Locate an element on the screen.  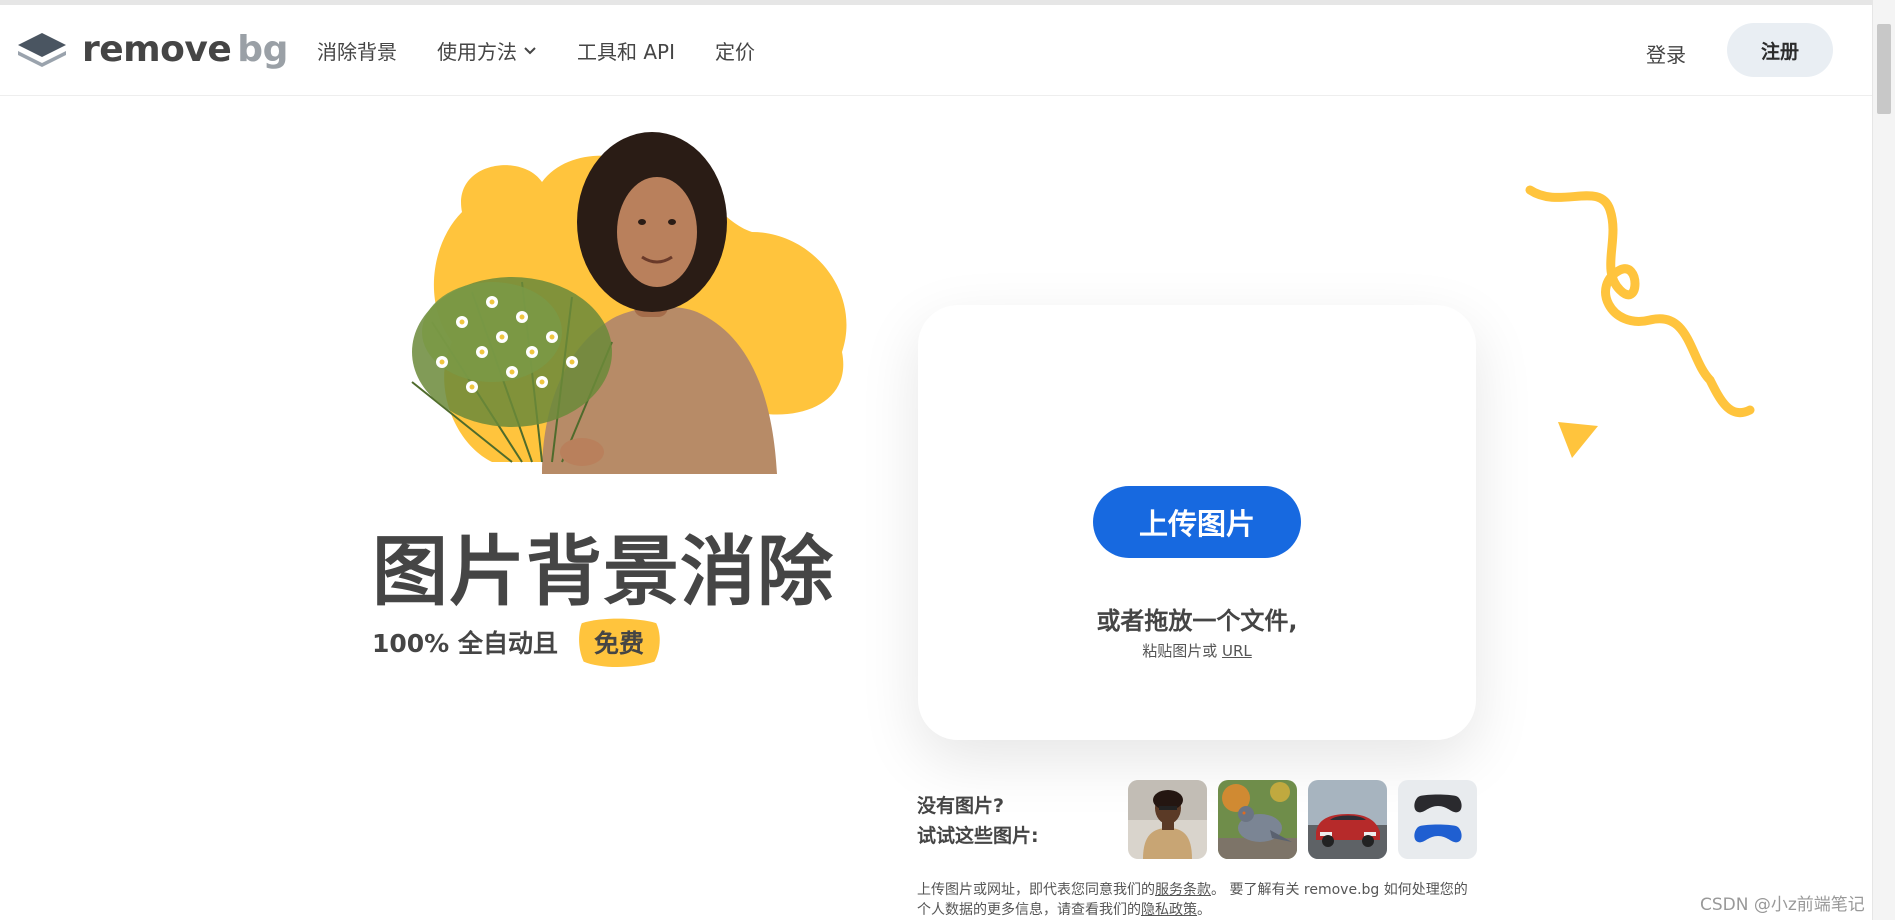
nav-how-to-use: 使用方法 is located at coordinates (487, 50).